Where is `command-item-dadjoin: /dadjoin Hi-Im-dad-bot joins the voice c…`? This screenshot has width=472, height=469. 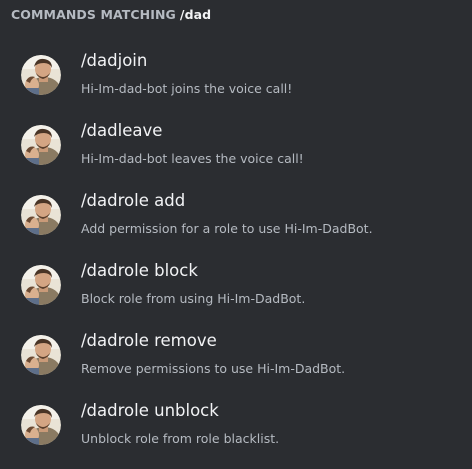 command-item-dadjoin: /dadjoin Hi-Im-dad-bot joins the voice c… is located at coordinates (236, 76).